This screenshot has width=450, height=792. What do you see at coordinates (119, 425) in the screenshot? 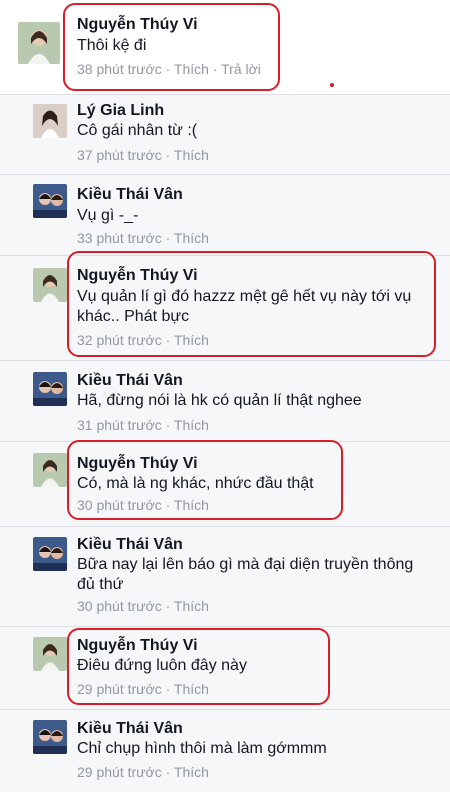
I see `comment-timestamp: 31 phút trước` at bounding box center [119, 425].